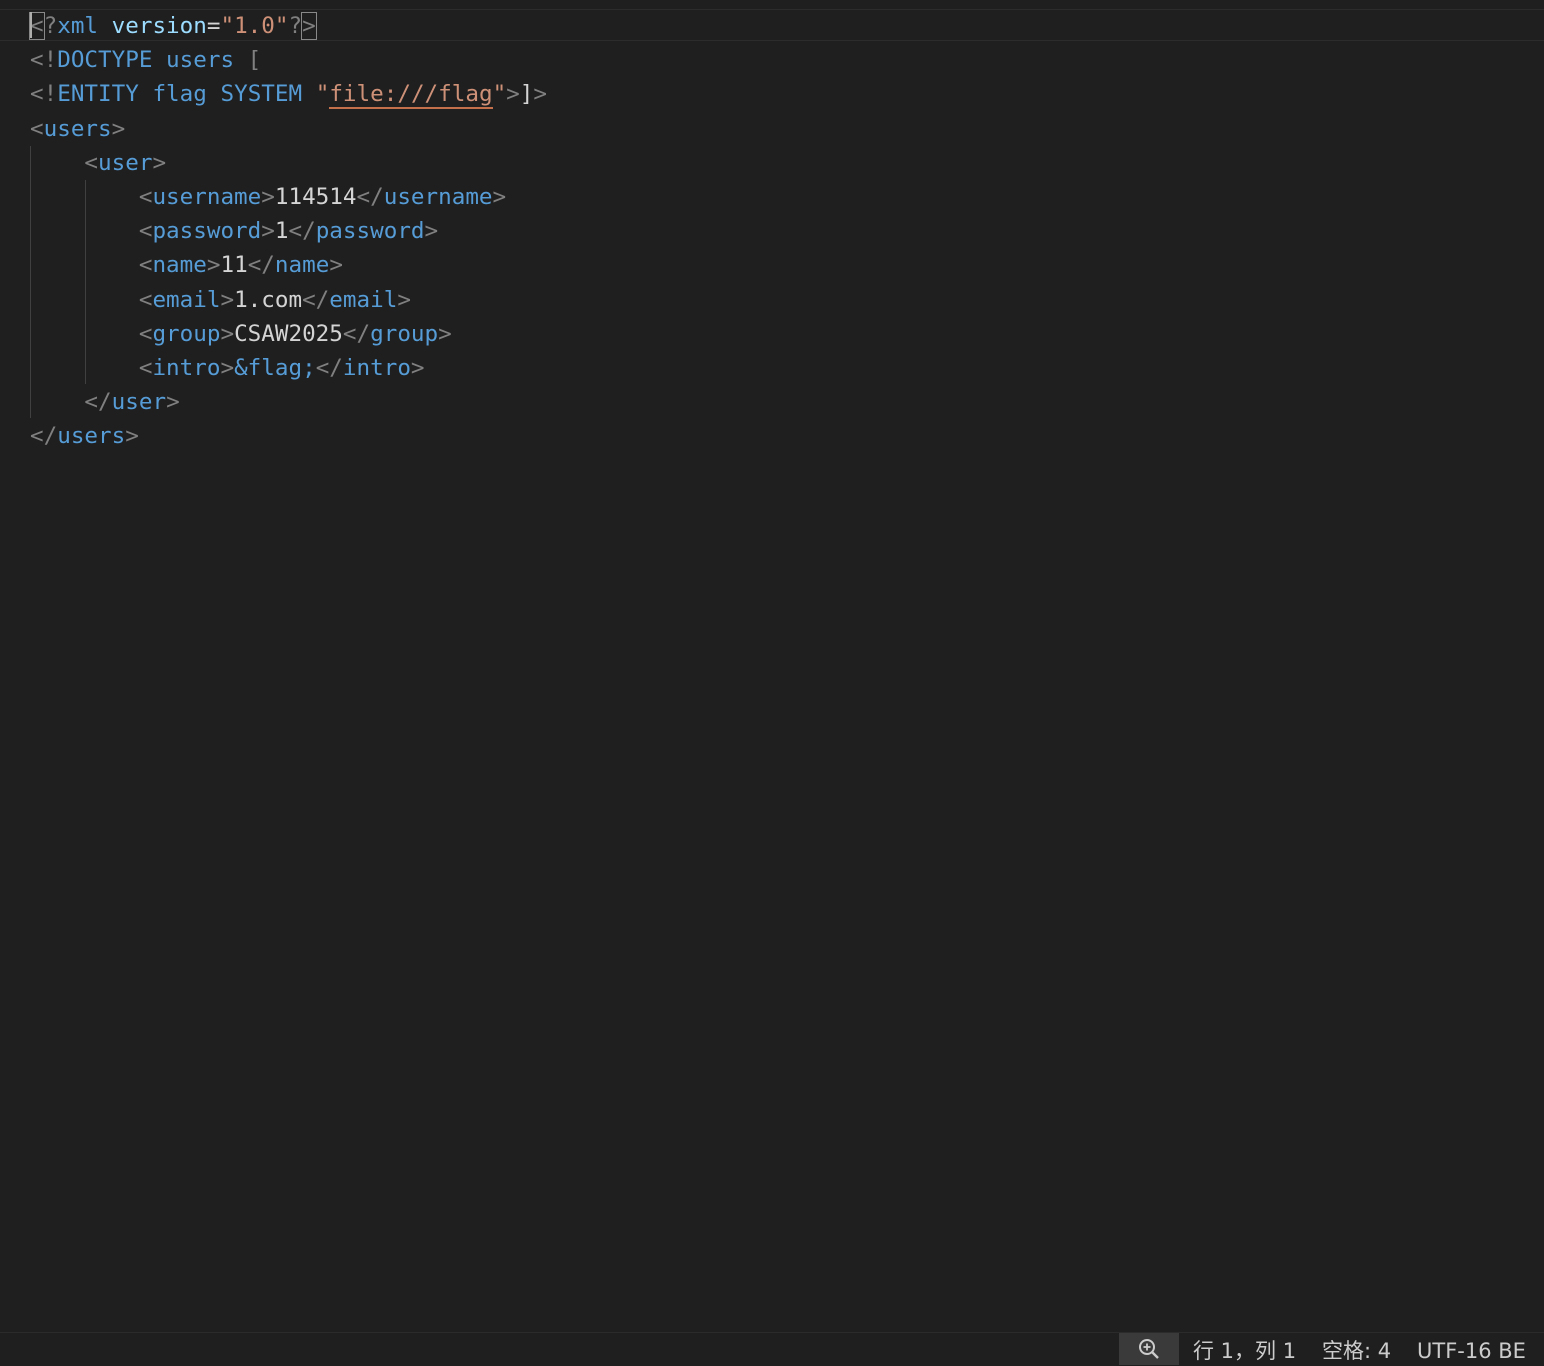 Image resolution: width=1544 pixels, height=1366 pixels. Describe the element at coordinates (186, 299) in the screenshot. I see `code-token: email` at that location.